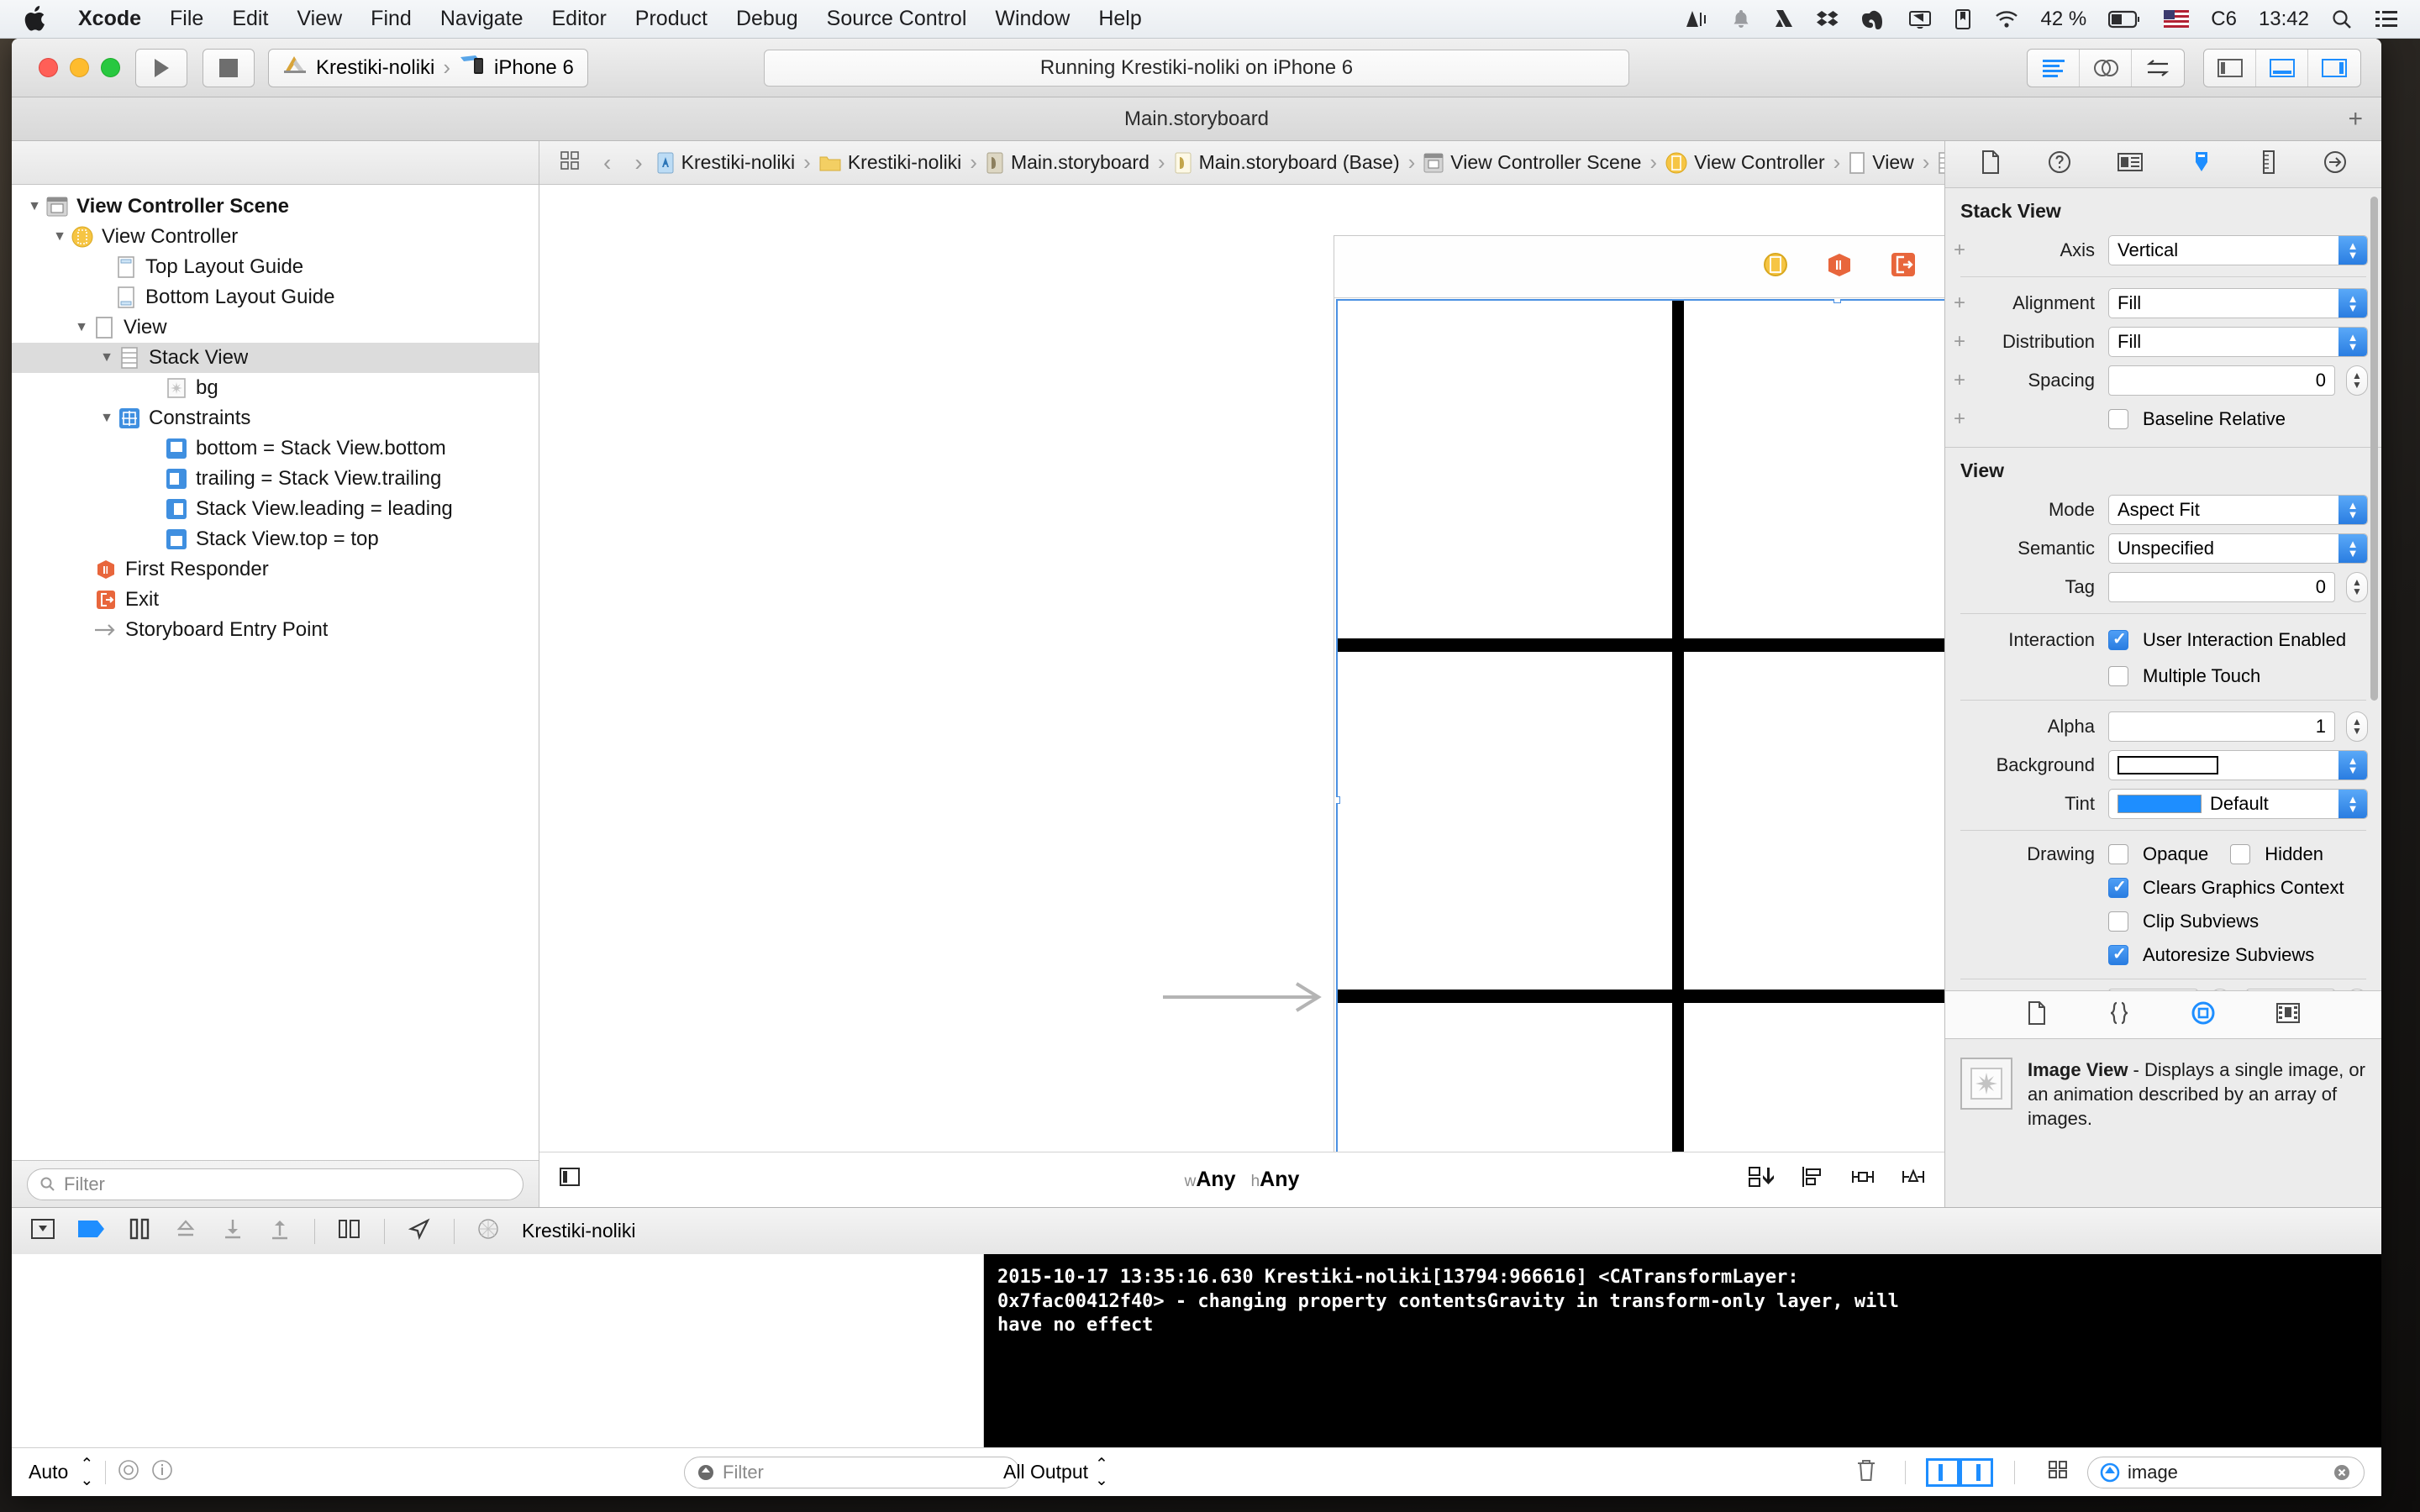  Describe the element at coordinates (185, 1231) in the screenshot. I see `step-over-icon` at that location.